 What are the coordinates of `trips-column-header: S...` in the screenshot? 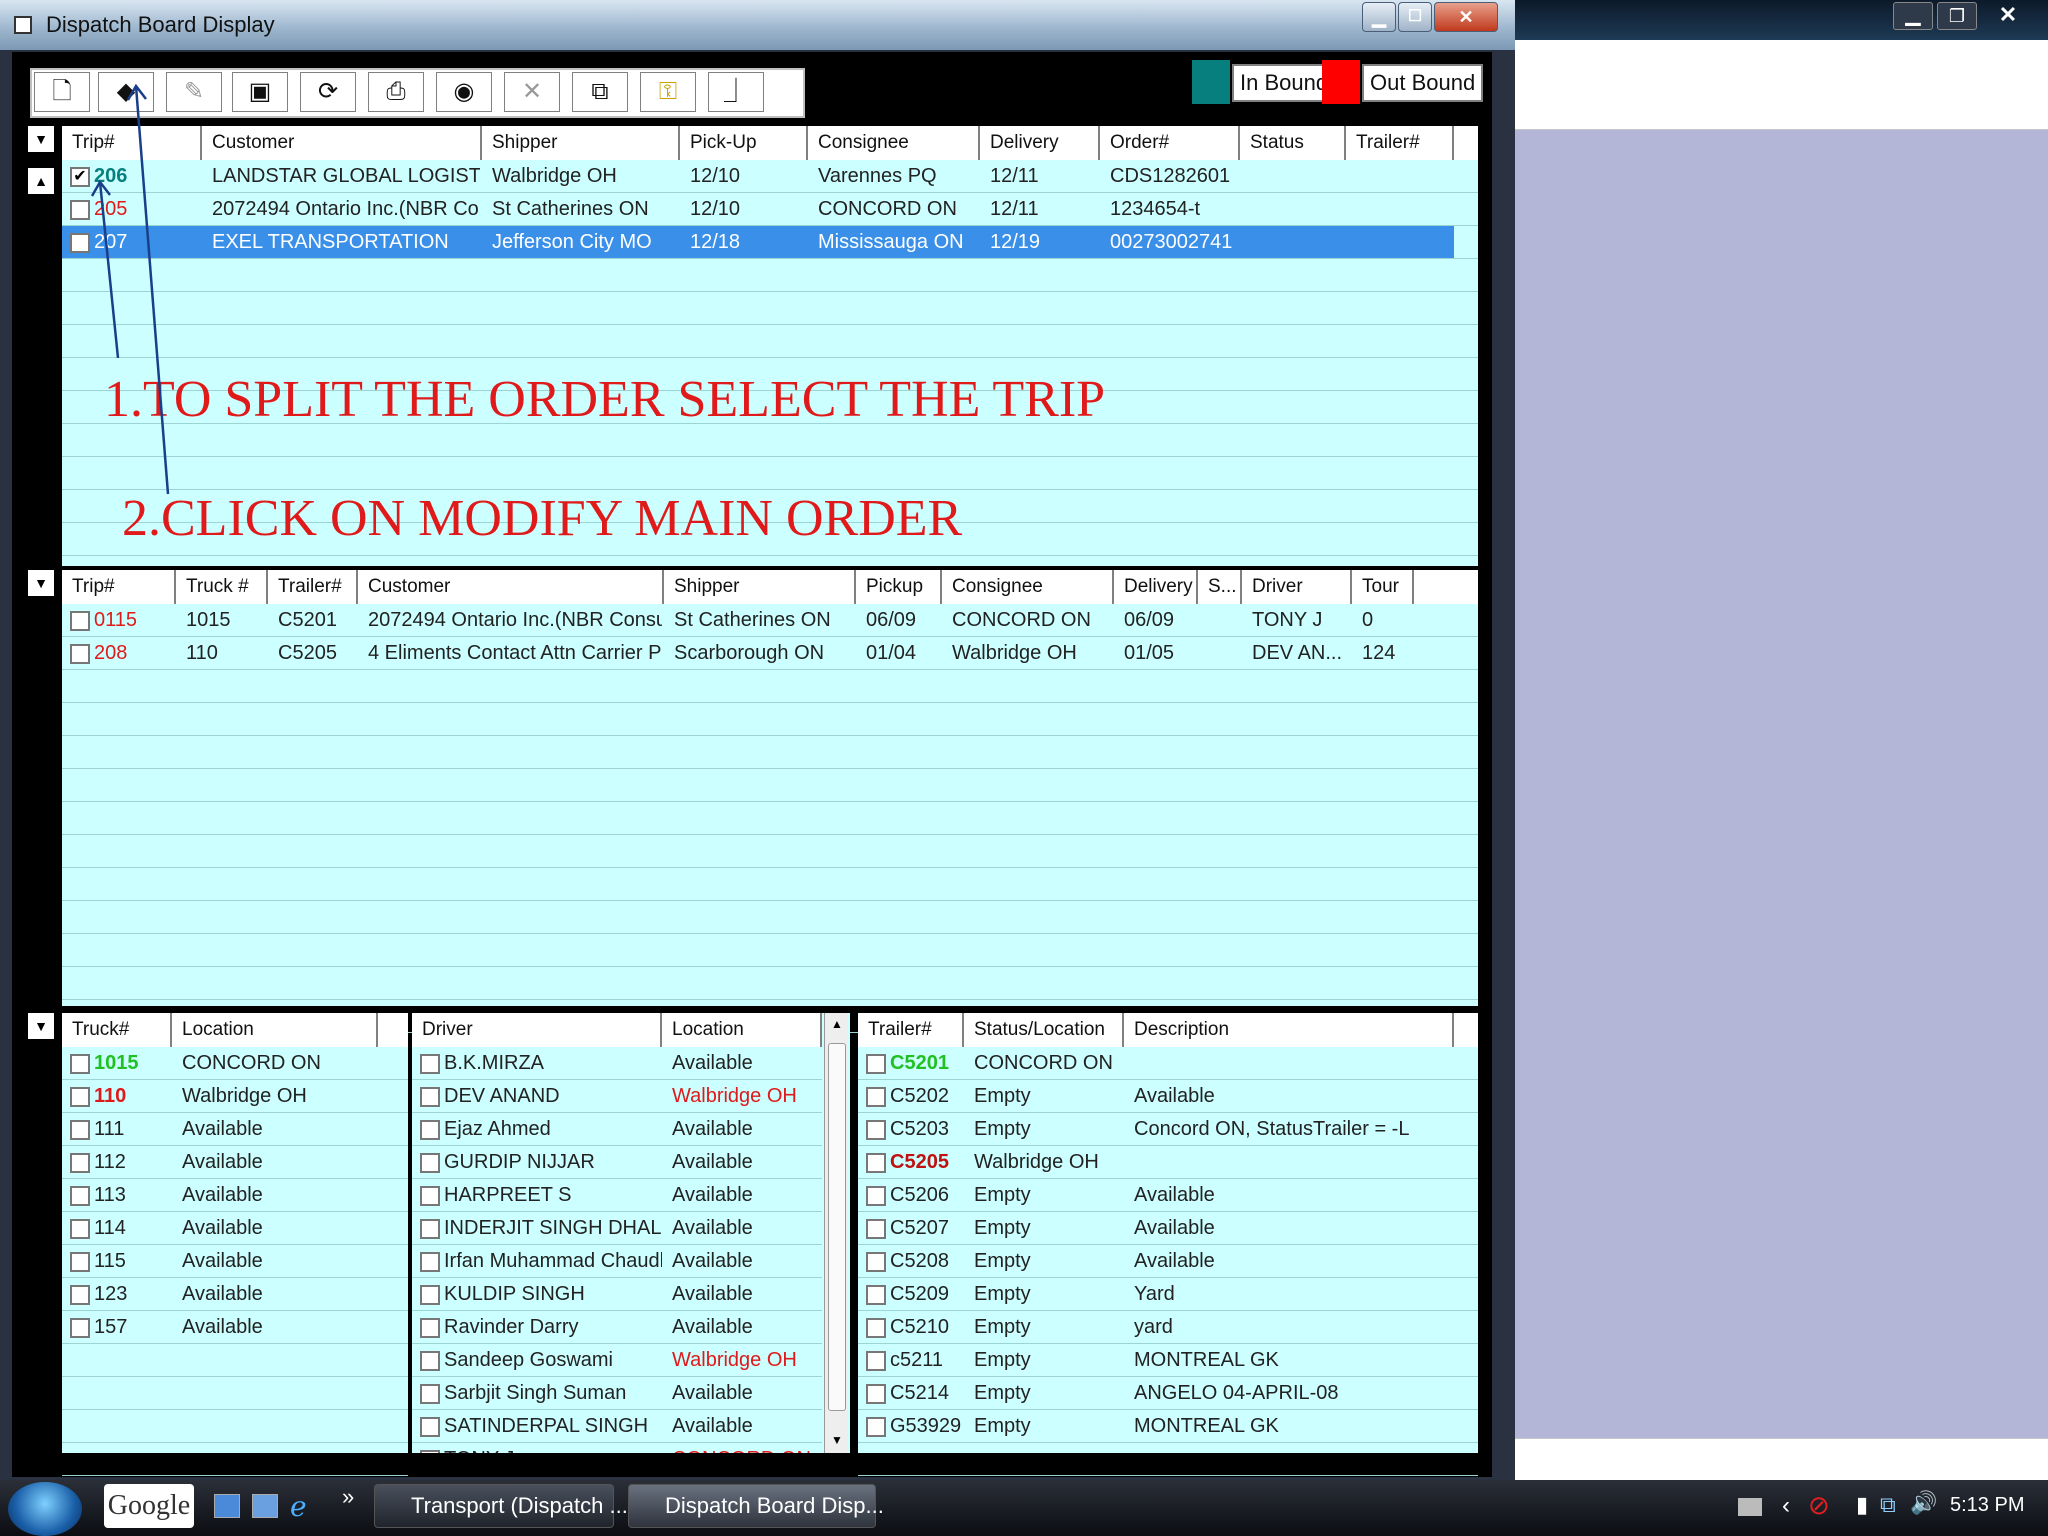 It's located at (1220, 587).